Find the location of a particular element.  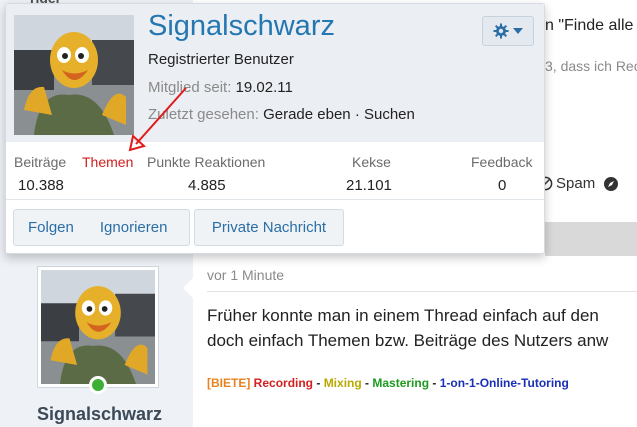

private-message-button: Private Nachricht is located at coordinates (269, 227).